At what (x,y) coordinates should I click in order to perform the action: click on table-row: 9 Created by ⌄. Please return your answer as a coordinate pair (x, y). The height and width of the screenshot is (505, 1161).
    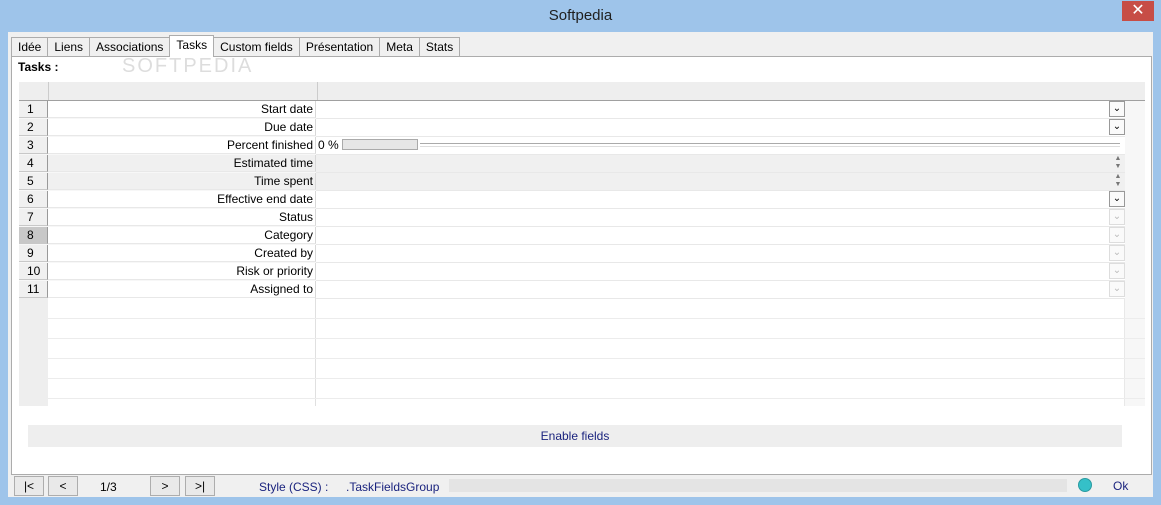
    Looking at the image, I should click on (572, 254).